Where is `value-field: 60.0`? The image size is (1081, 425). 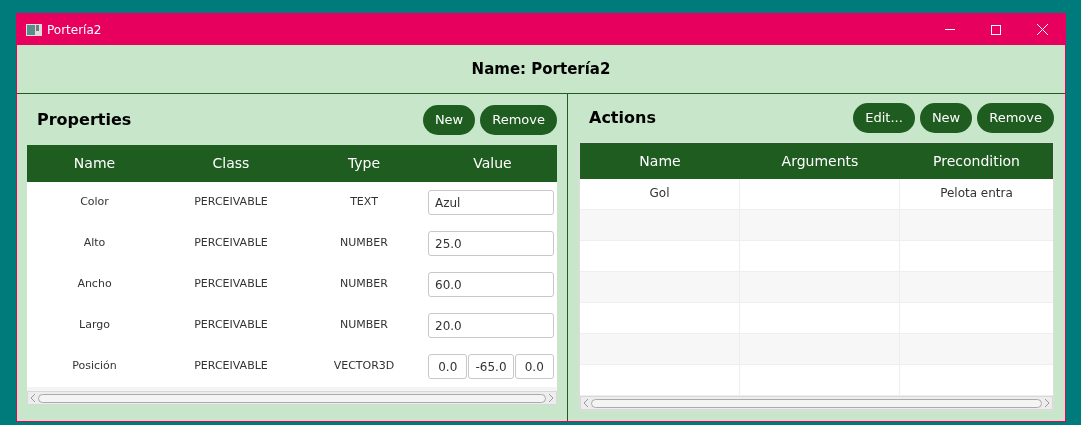 value-field: 60.0 is located at coordinates (491, 284).